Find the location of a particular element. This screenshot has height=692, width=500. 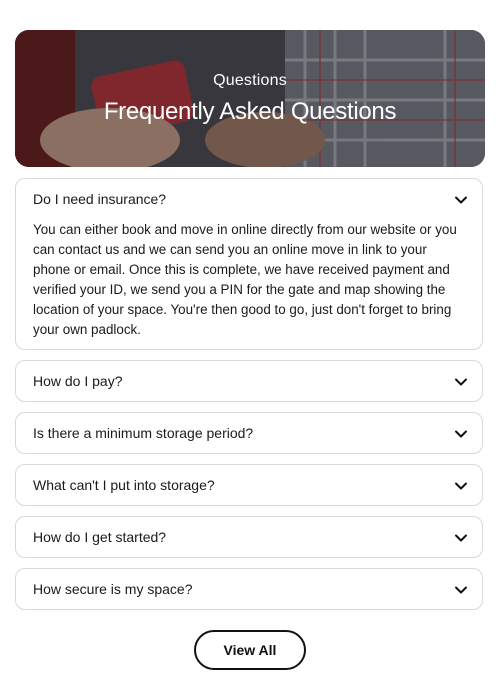

faq-question: How do I get started? is located at coordinates (100, 537).